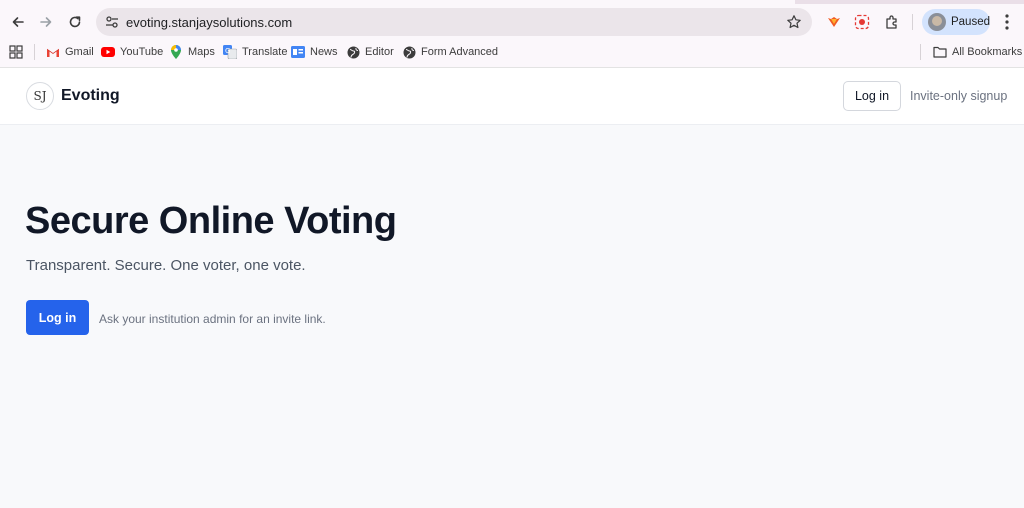 This screenshot has width=1024, height=508. I want to click on back-button, so click(18, 22).